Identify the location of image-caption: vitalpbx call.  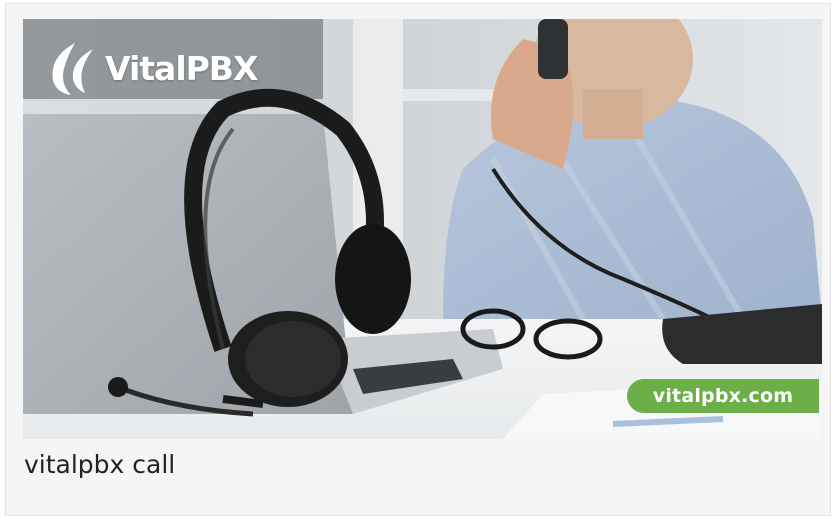
(100, 464).